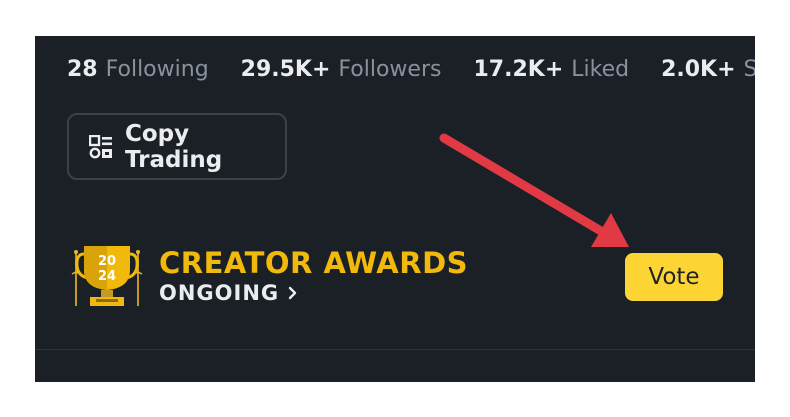 This screenshot has height=417, width=790. I want to click on stat-label: Liked, so click(600, 69).